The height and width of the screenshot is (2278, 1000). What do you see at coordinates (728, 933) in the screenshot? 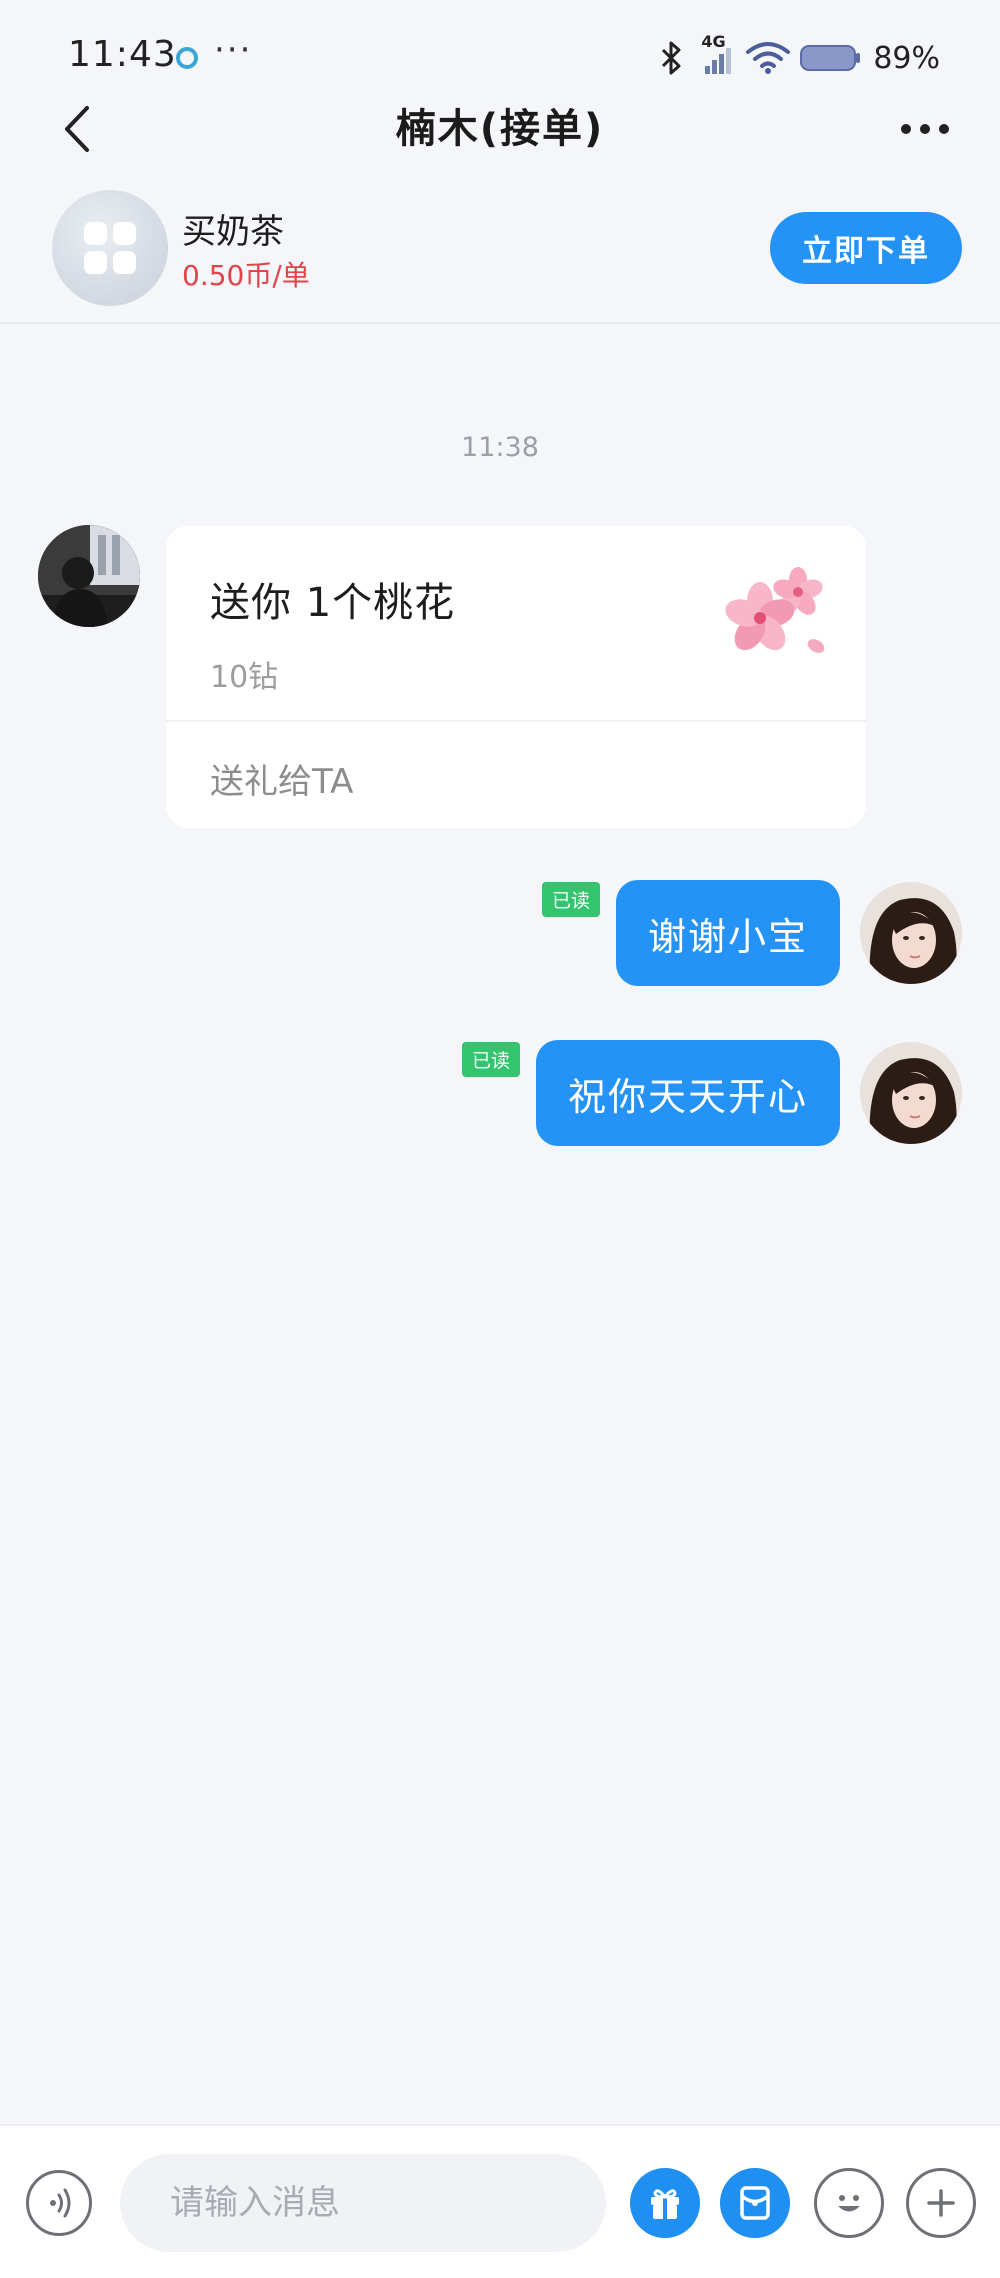
I see `message-bubble: 谢谢小宝` at bounding box center [728, 933].